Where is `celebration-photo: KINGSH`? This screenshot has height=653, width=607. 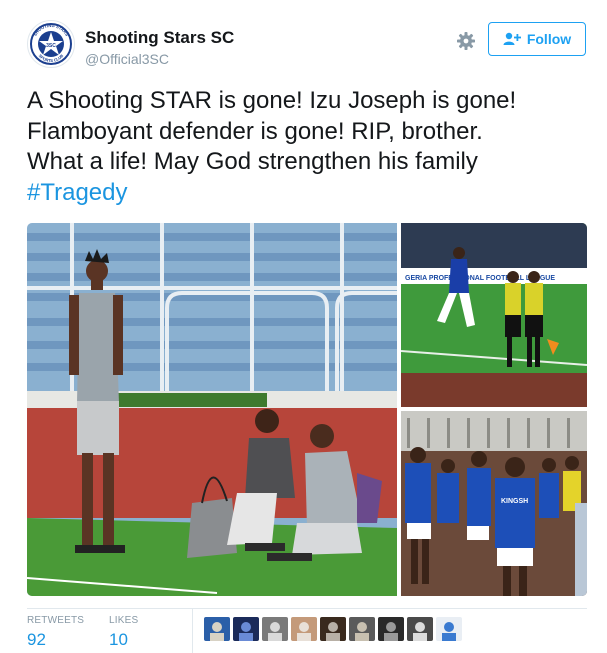 celebration-photo: KINGSH is located at coordinates (494, 503).